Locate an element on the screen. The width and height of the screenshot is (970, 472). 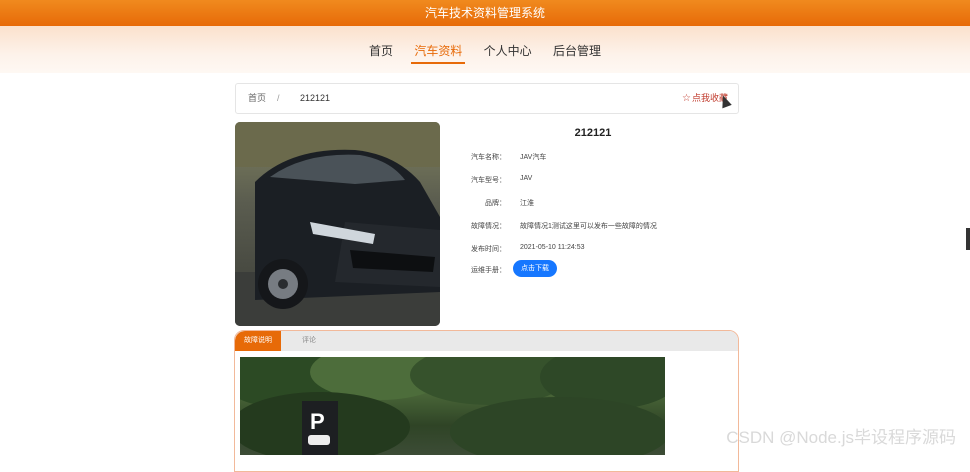
car-illustration is located at coordinates (337, 224).